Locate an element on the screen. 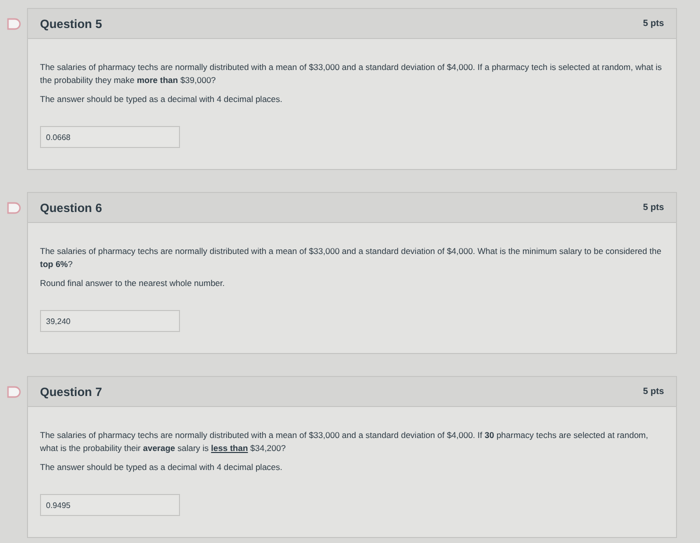 Image resolution: width=700 pixels, height=543 pixels. answer-field: 0.0668 is located at coordinates (110, 137).